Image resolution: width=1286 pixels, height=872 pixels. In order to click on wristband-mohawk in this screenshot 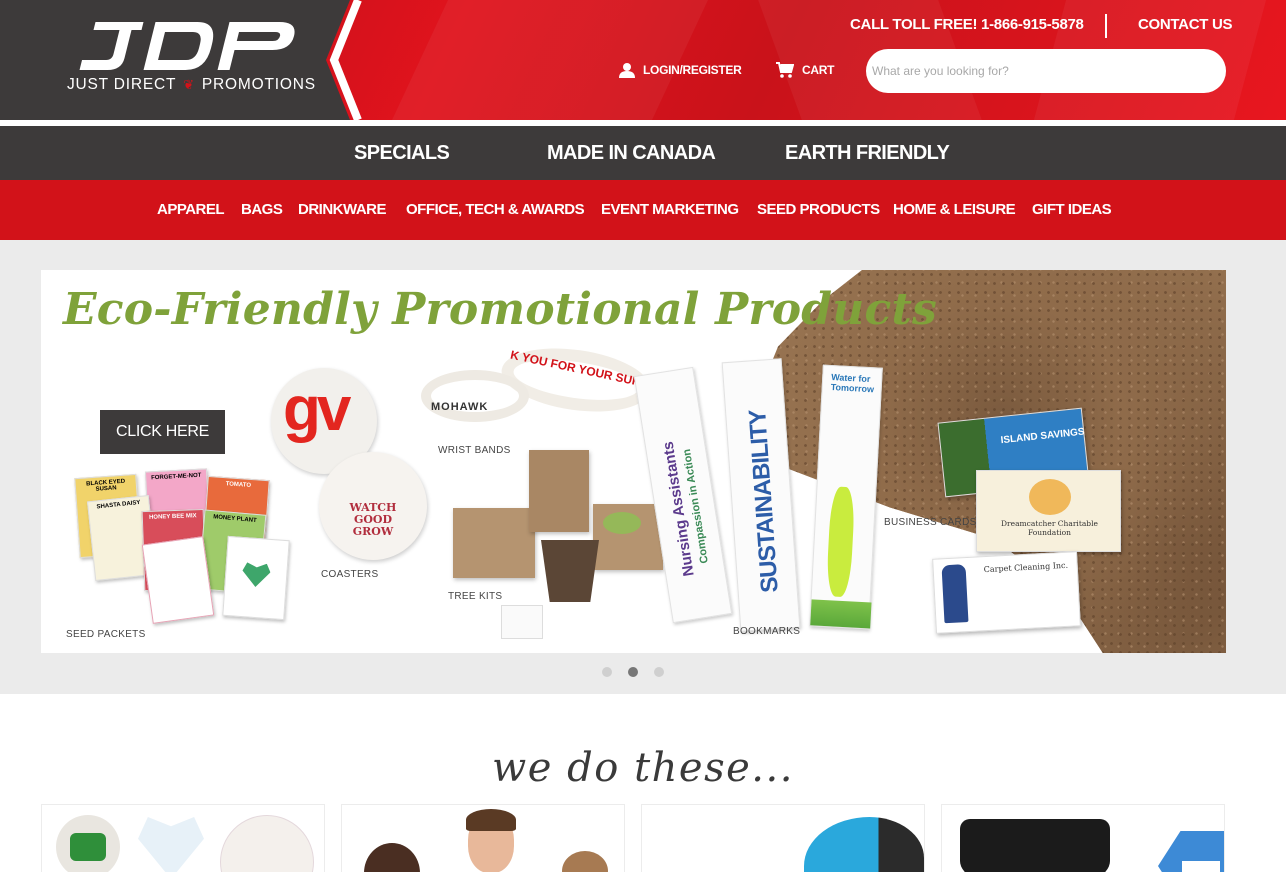, I will do `click(475, 396)`.